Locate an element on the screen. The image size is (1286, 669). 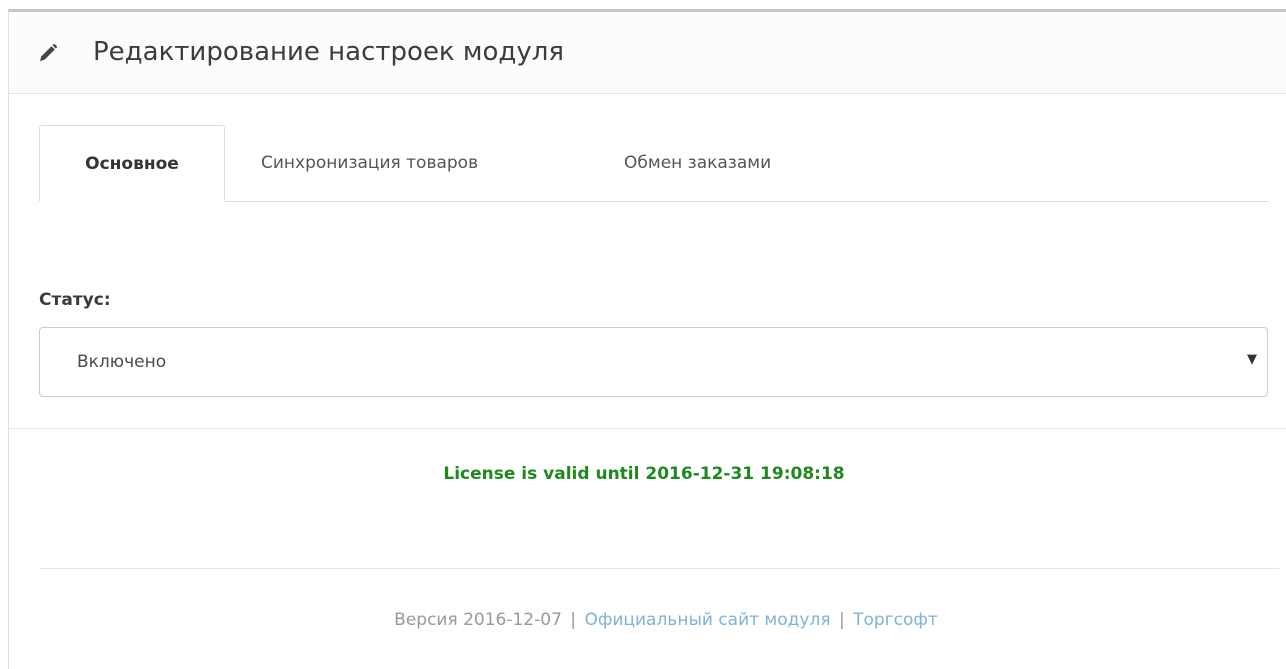
chevron-down-icon: ▼ is located at coordinates (1252, 359).